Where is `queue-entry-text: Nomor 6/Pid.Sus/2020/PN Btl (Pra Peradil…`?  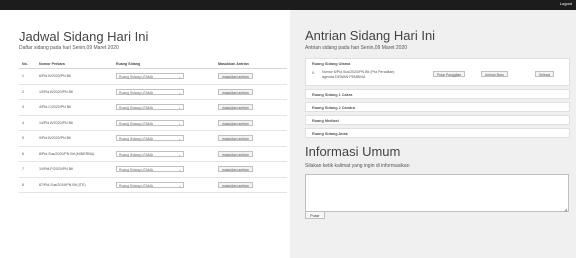
queue-entry-text: Nomor 6/Pid.Sus/2020/PN Btl (Pra Peradil… is located at coordinates (372, 75).